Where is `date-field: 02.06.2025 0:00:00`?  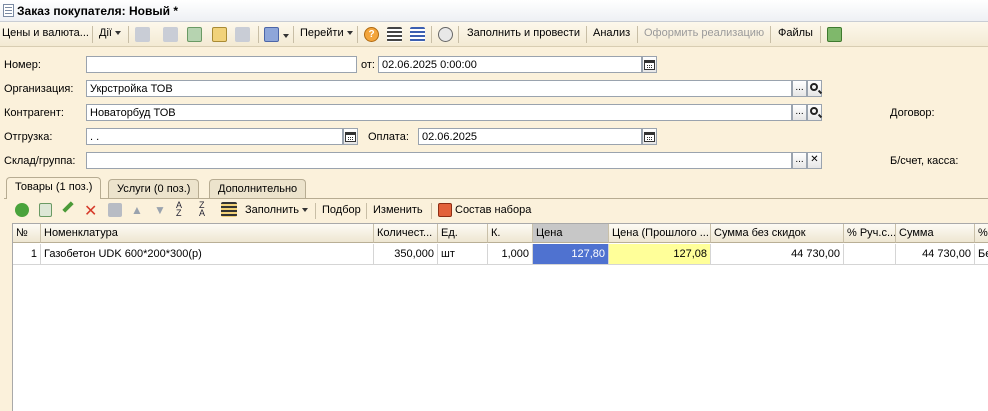 date-field: 02.06.2025 0:00:00 is located at coordinates (510, 64).